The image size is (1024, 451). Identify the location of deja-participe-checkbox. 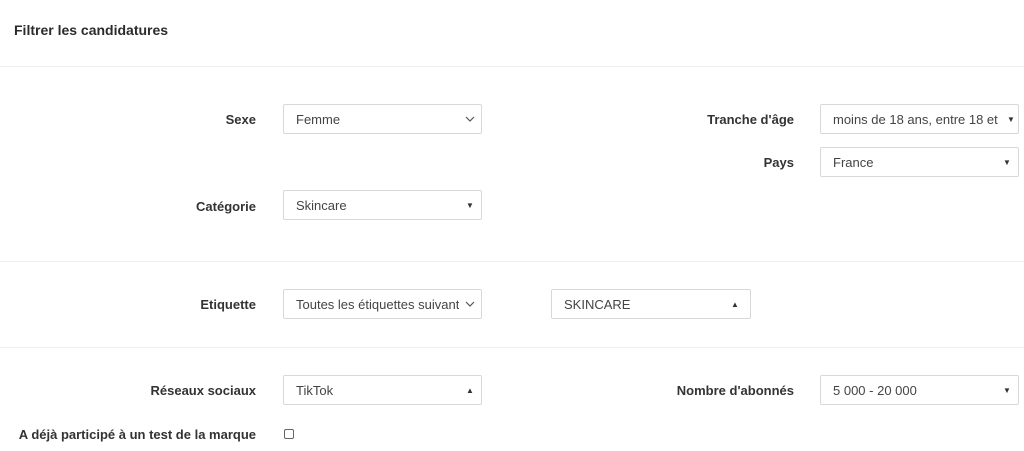
(289, 434).